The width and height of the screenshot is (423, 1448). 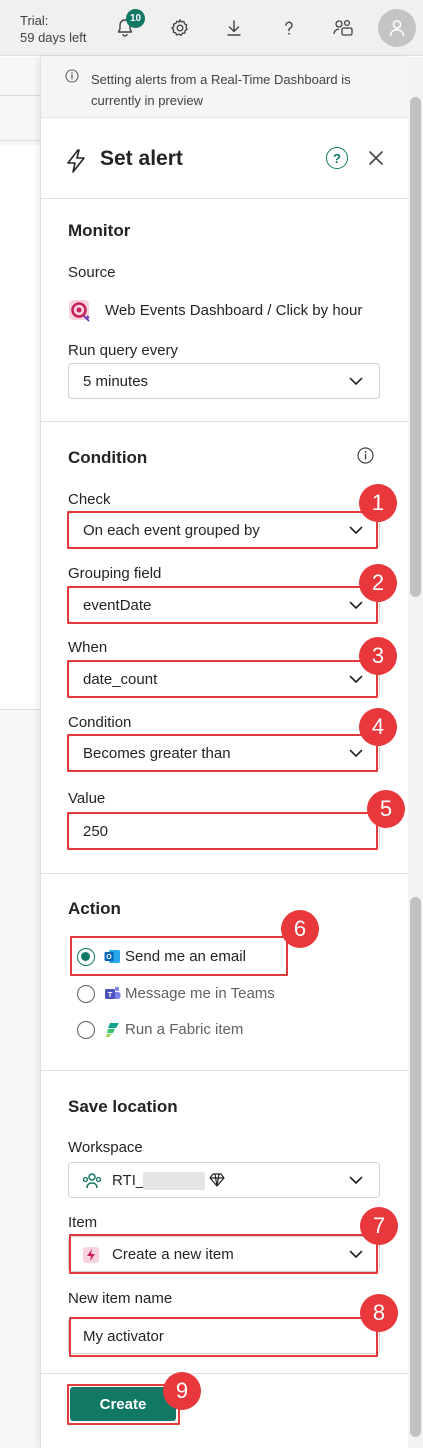 I want to click on outlook-icon: O, so click(x=112, y=956).